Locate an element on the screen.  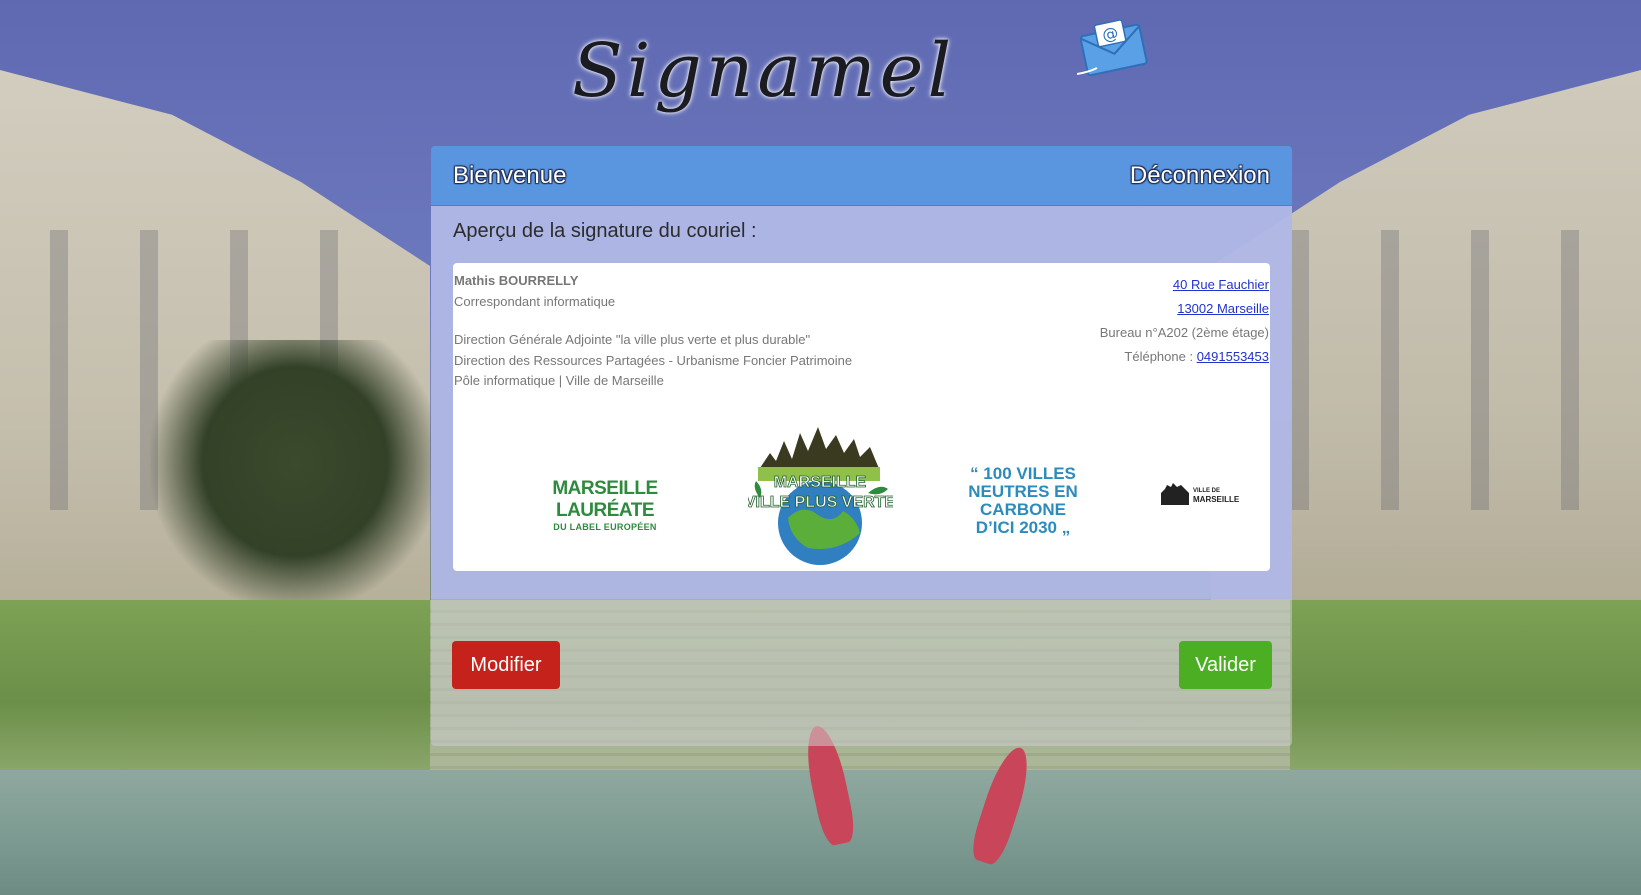
address-line1-link: 40 Rue Fauchier is located at coordinates (1221, 284).